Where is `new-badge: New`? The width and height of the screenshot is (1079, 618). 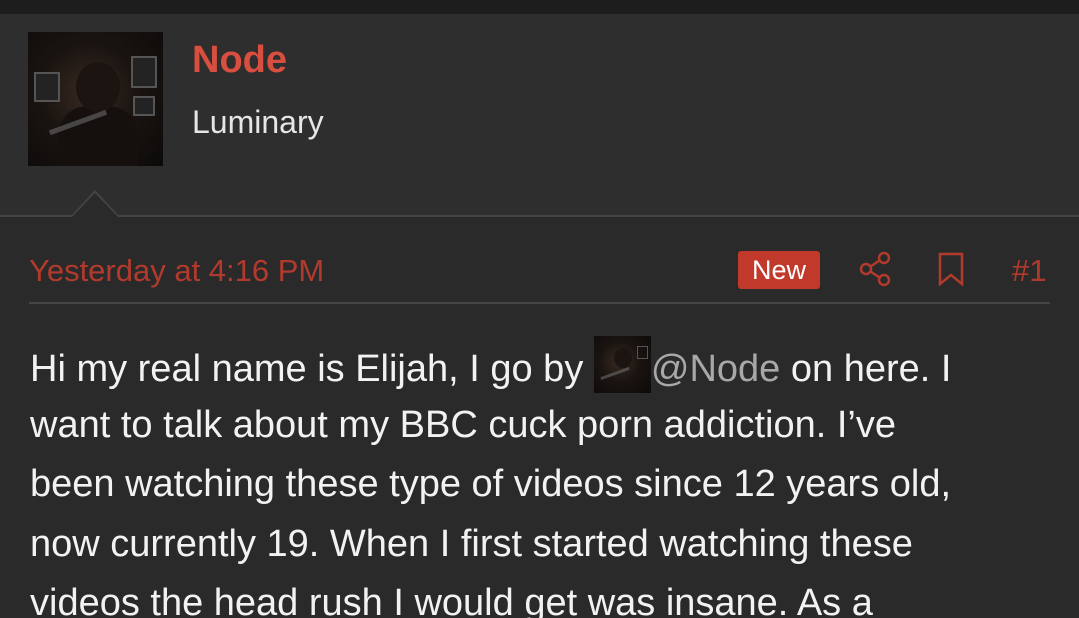
new-badge: New is located at coordinates (779, 270).